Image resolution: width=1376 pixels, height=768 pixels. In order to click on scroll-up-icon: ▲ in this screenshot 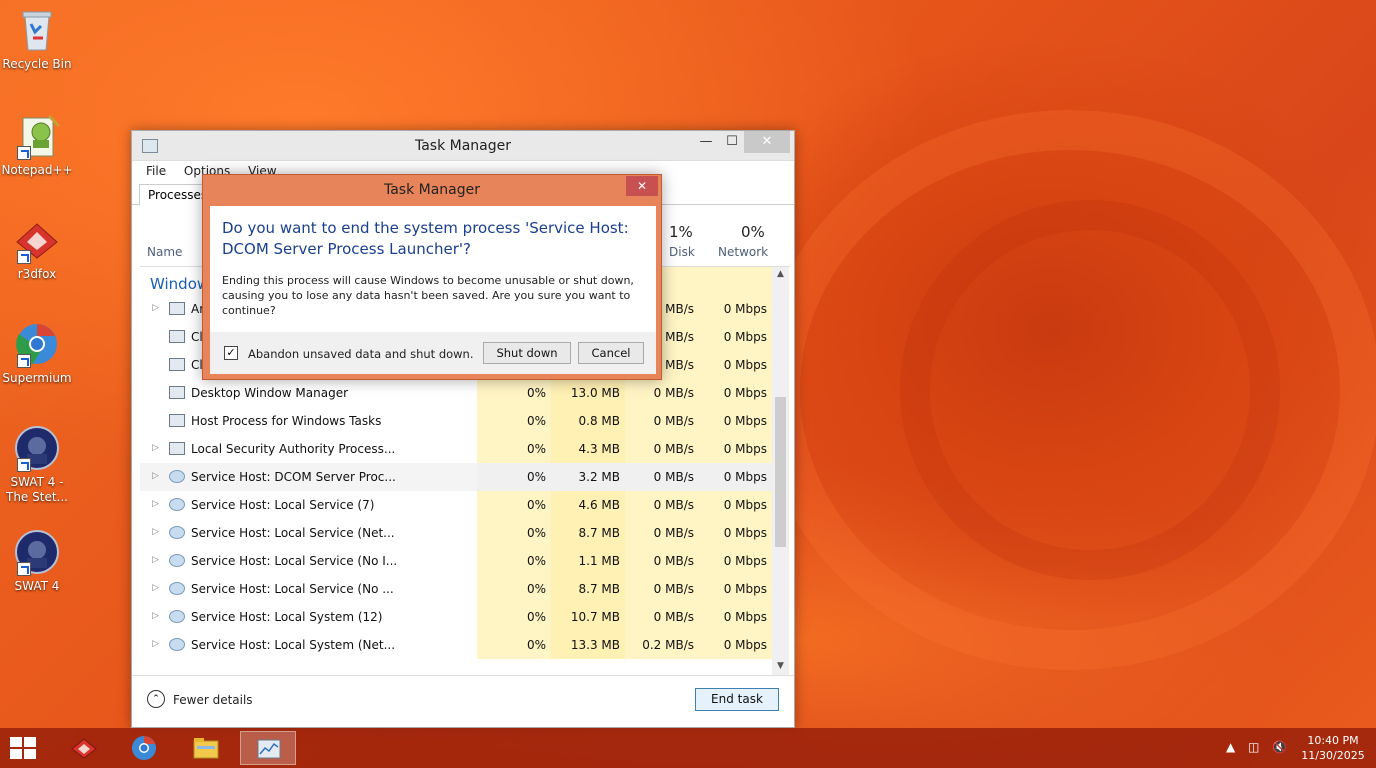, I will do `click(780, 274)`.